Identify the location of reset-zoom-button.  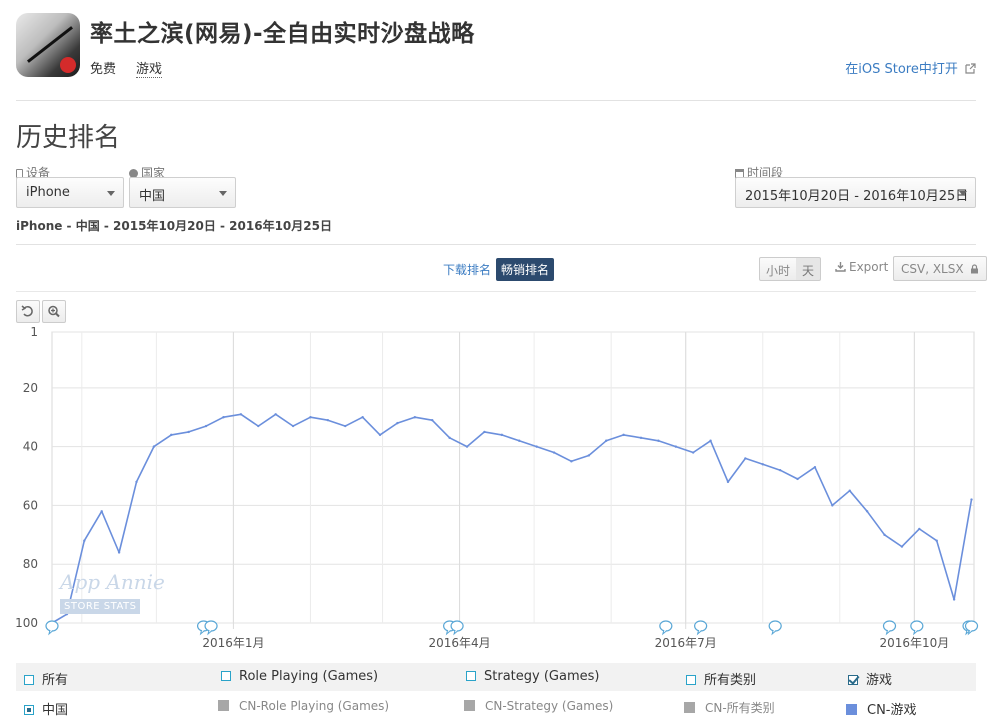
(28, 311).